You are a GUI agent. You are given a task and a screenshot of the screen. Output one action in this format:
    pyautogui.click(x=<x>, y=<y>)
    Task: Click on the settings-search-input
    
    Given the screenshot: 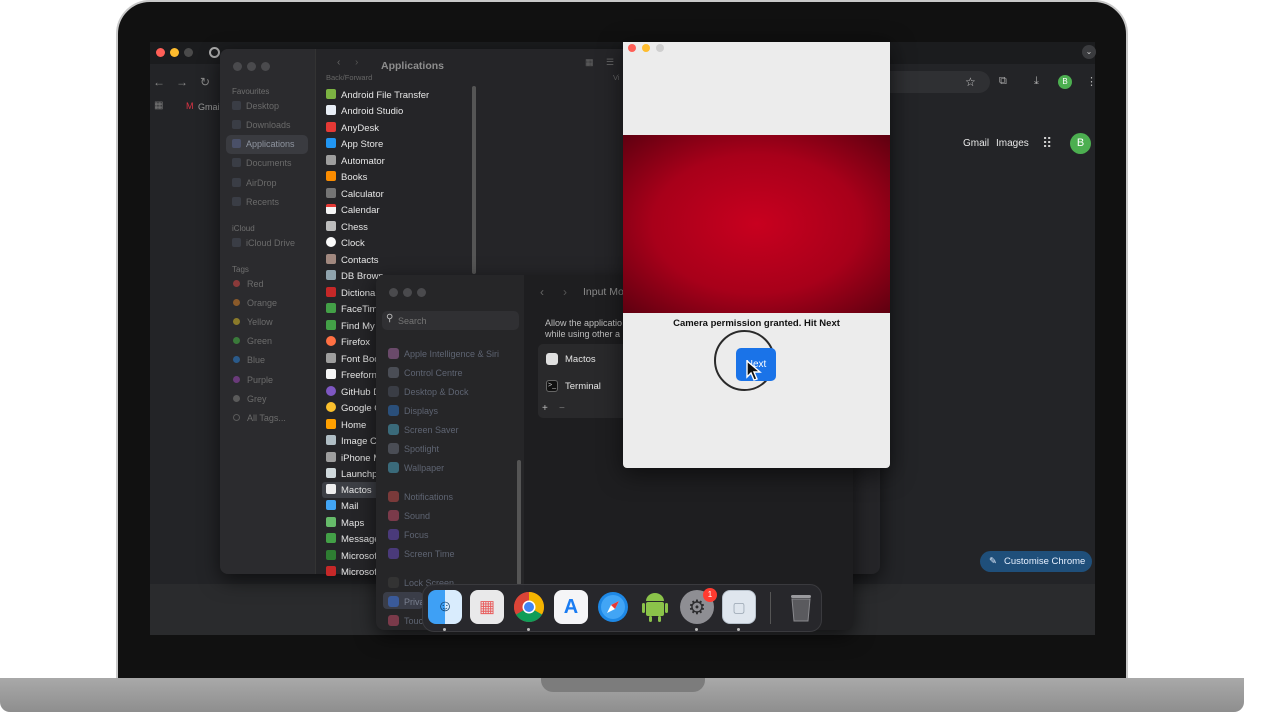 What is the action you would take?
    pyautogui.click(x=455, y=320)
    